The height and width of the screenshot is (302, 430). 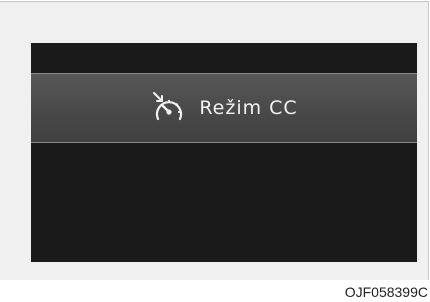 I want to click on mode-banner-content: Režim CC, so click(x=223, y=108).